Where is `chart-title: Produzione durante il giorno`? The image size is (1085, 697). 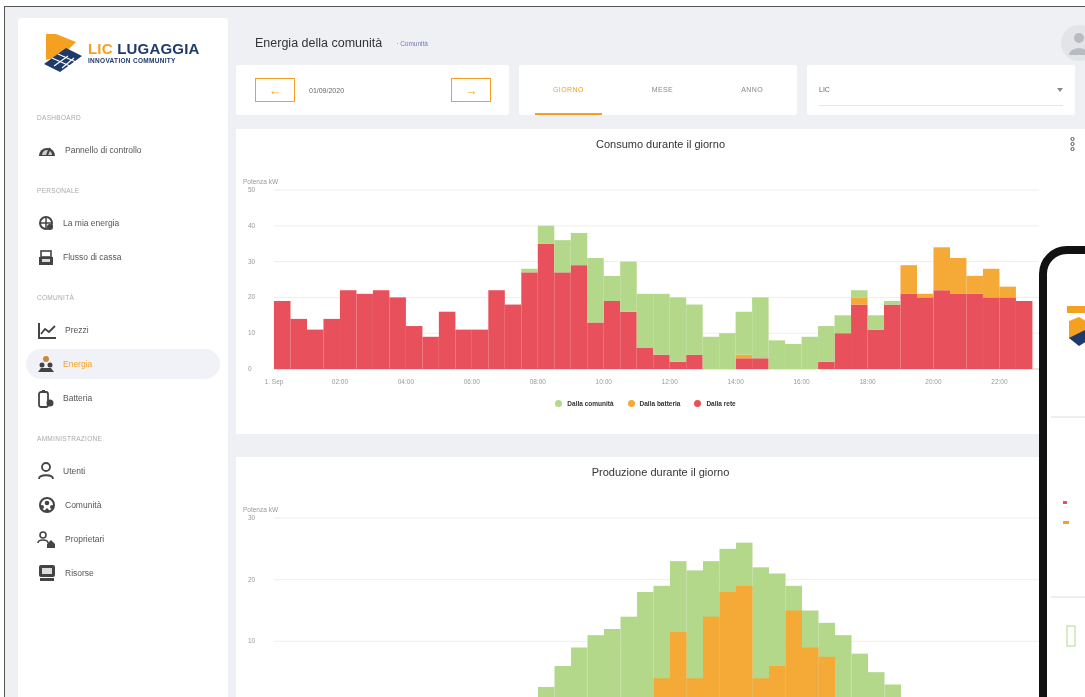
chart-title: Produzione durante il giorno is located at coordinates (660, 472).